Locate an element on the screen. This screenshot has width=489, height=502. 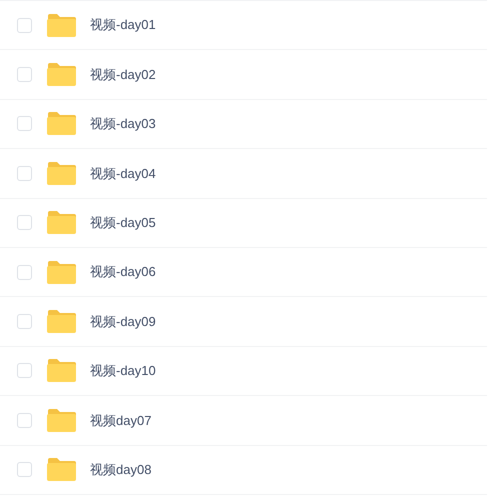
folder-name: 视频-day09 is located at coordinates (123, 322).